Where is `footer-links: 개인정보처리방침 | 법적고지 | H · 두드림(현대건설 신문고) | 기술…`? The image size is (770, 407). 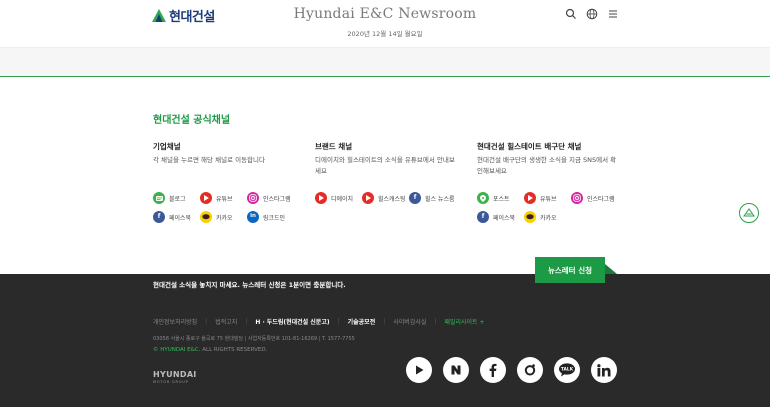 footer-links: 개인정보처리방침 | 법적고지 | H · 두드림(현대건설 신문고) | 기술… is located at coordinates (318, 321).